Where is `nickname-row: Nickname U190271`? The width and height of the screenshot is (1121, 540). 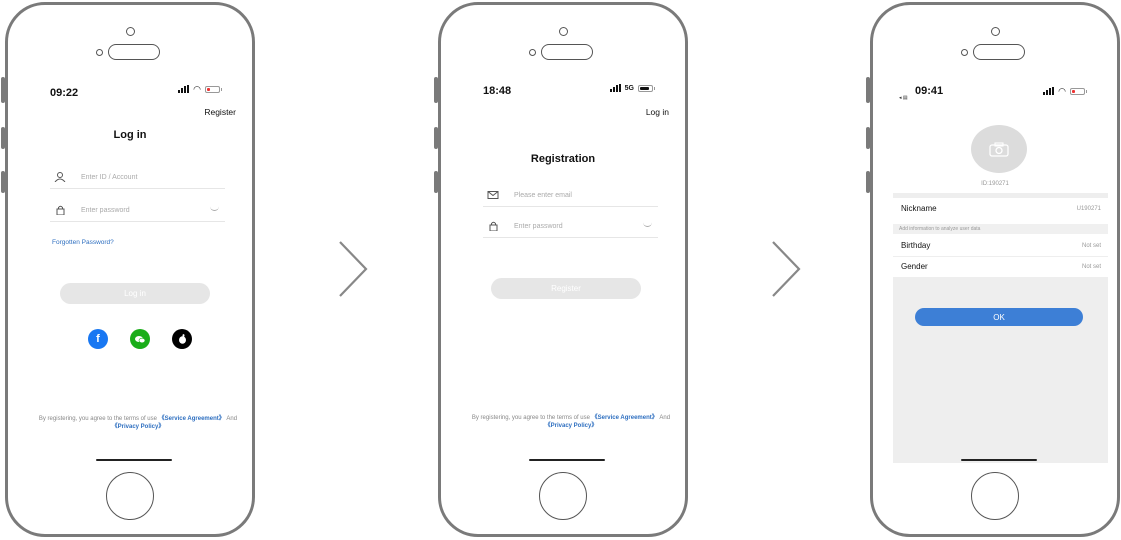
nickname-row: Nickname U190271 is located at coordinates (1001, 208).